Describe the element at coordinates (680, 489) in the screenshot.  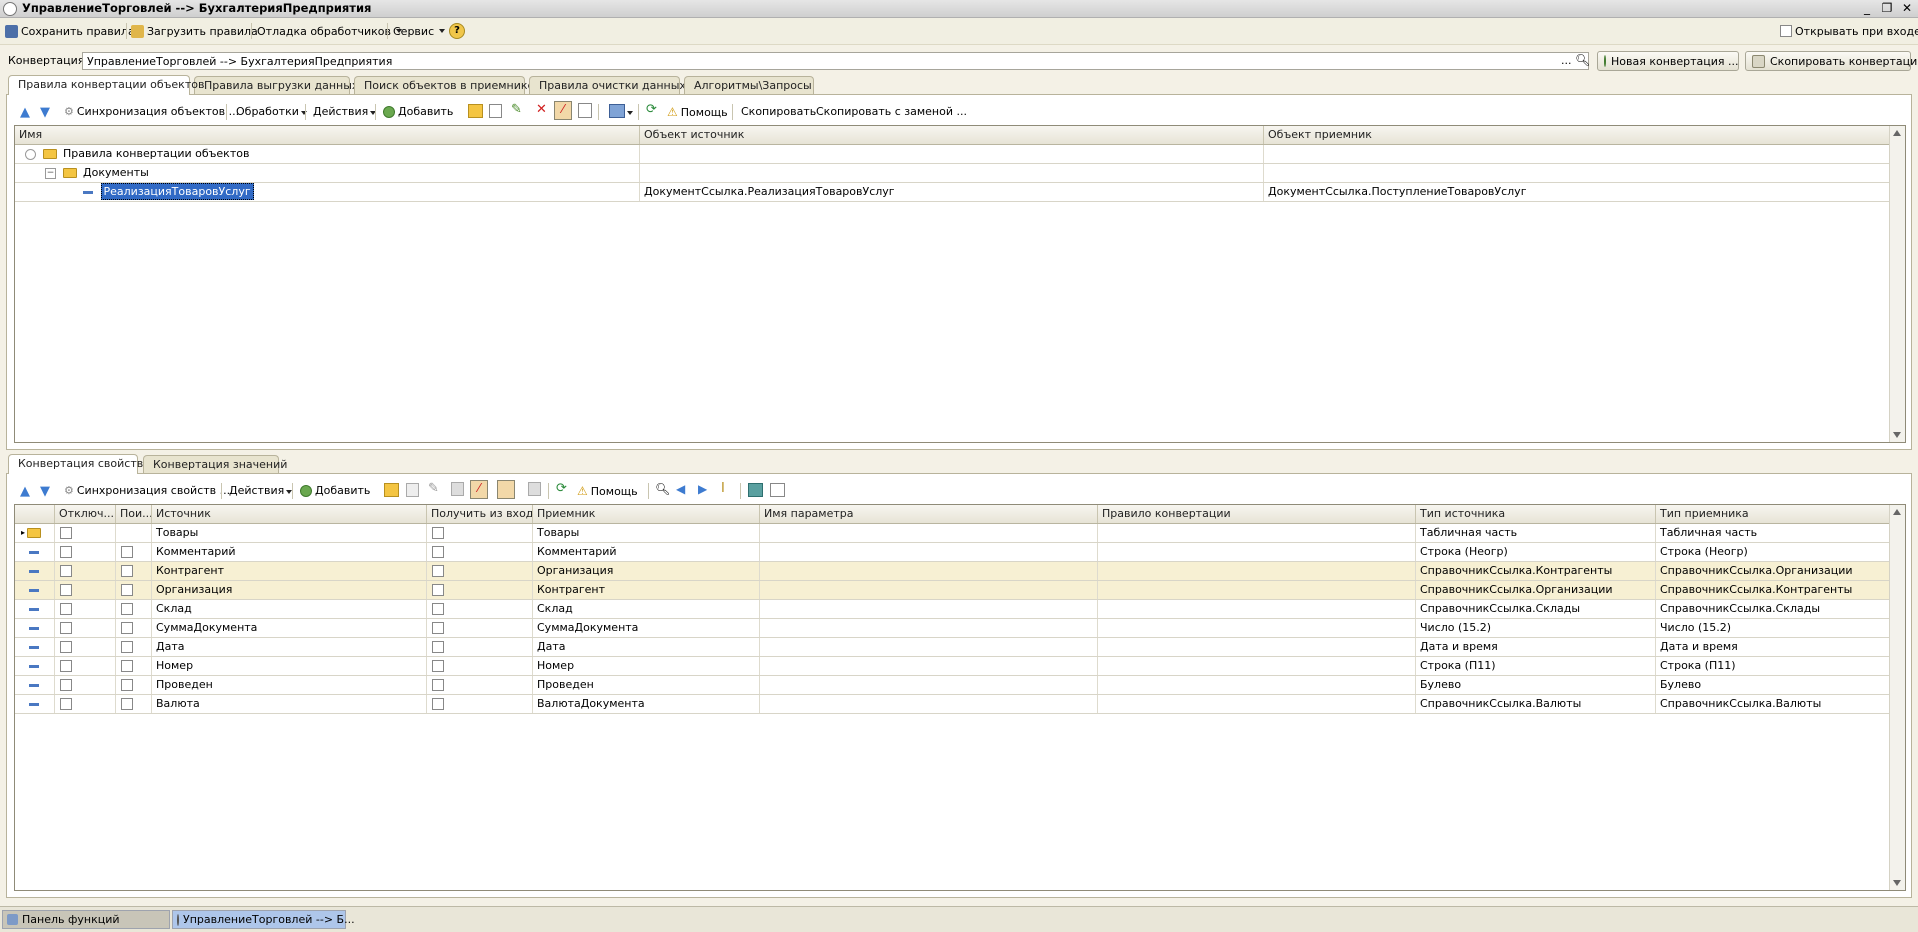
I see `arrow-left-icon: ◀` at that location.